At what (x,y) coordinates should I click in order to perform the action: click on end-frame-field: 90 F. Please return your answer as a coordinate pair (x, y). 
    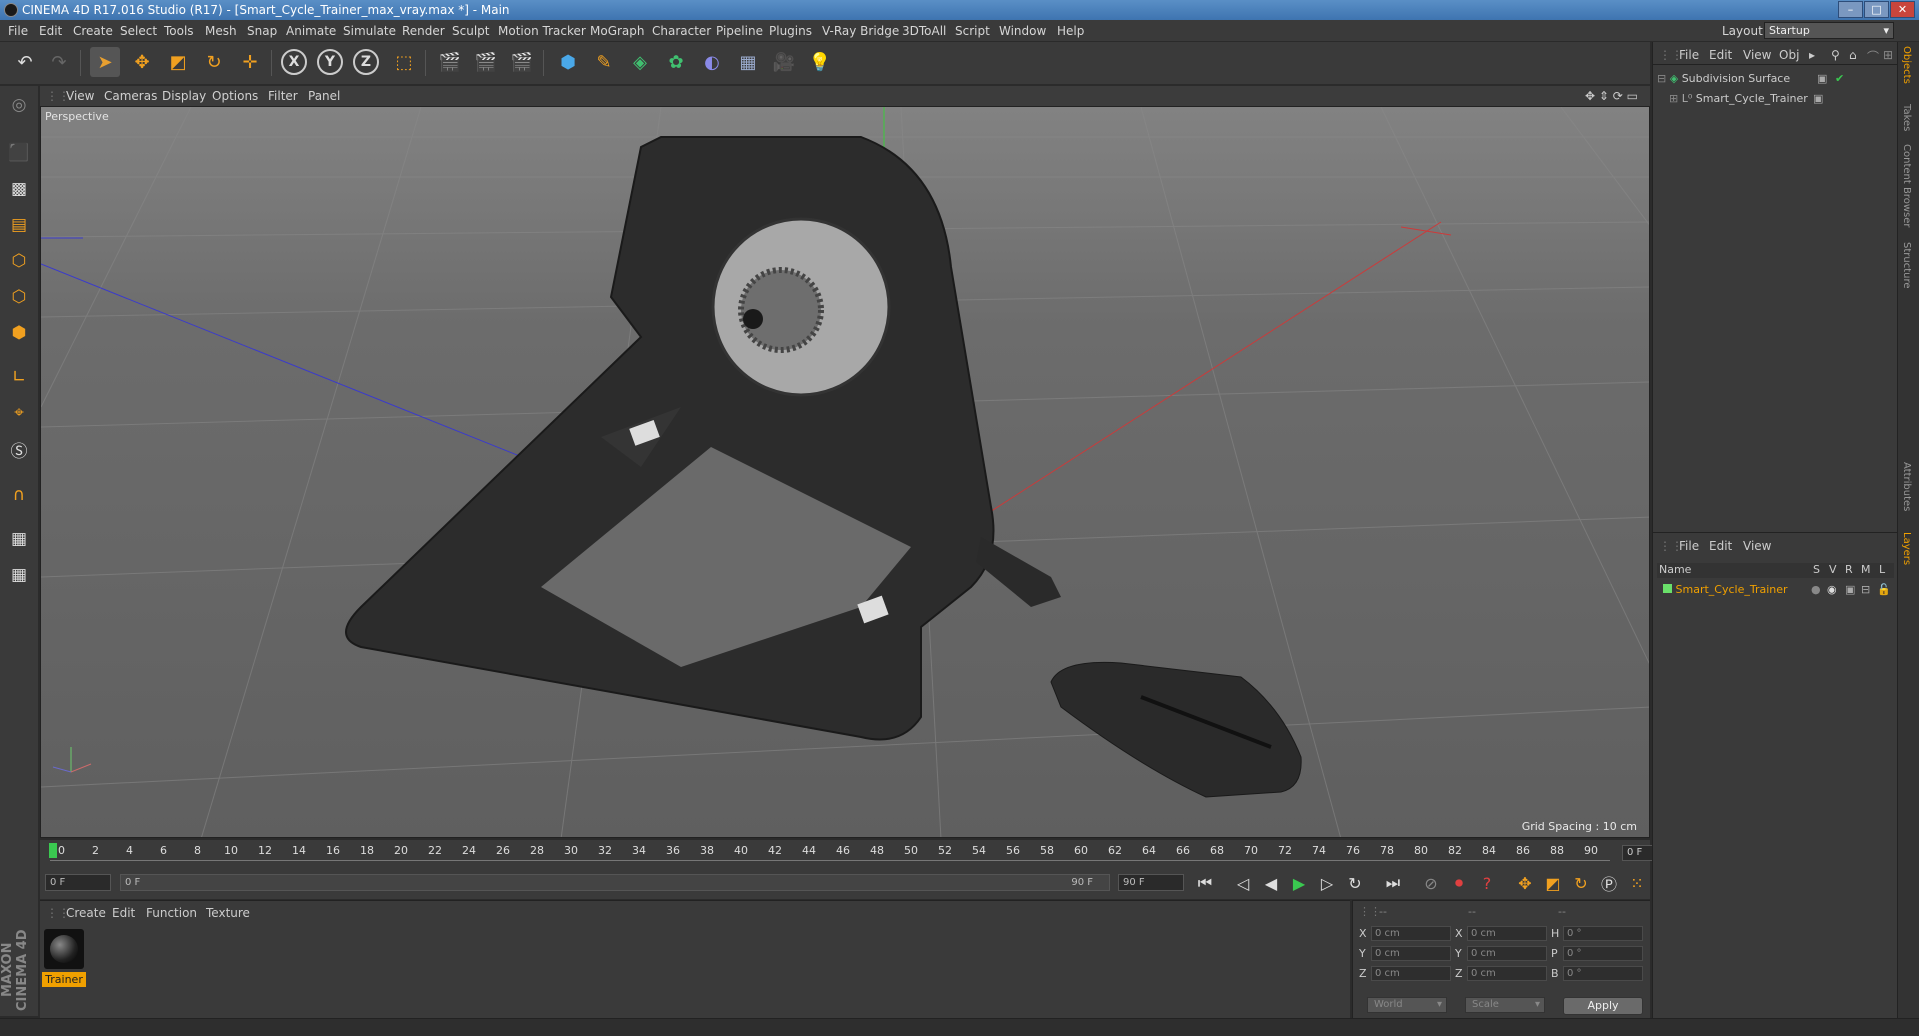
    Looking at the image, I should click on (1151, 882).